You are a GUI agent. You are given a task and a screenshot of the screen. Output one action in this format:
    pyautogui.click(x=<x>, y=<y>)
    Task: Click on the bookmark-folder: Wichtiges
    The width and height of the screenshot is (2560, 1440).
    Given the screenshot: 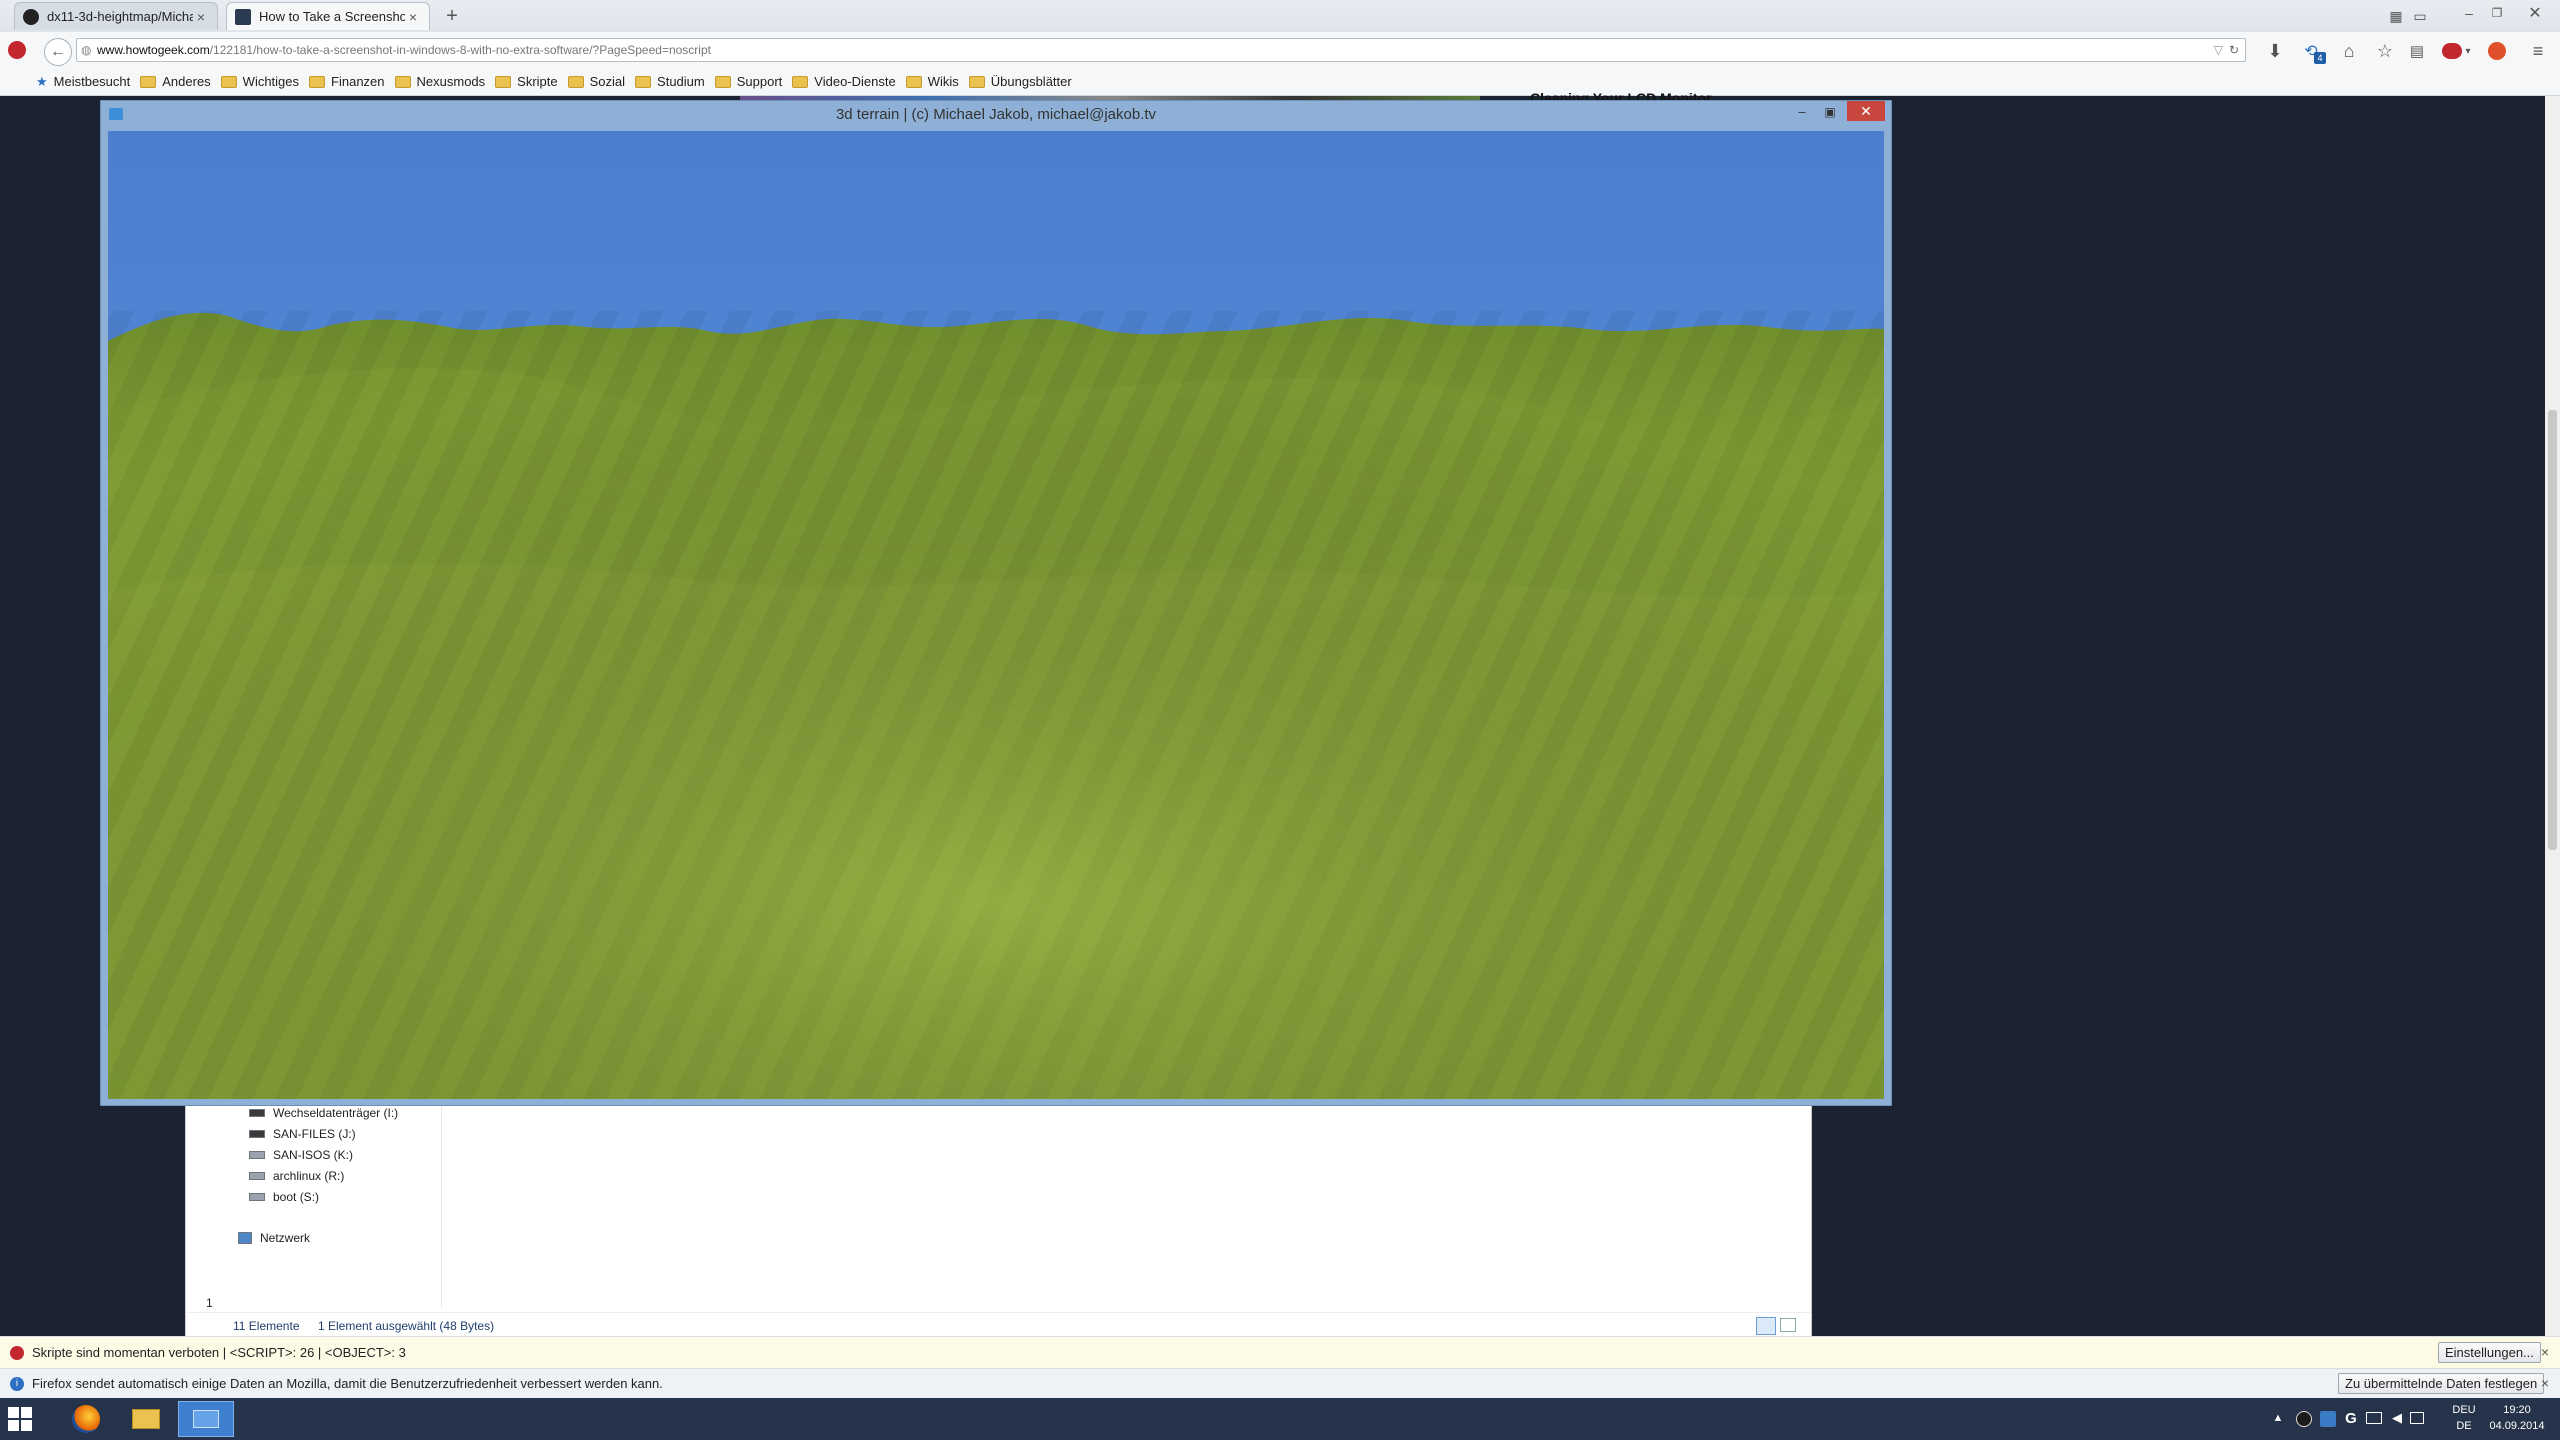 What is the action you would take?
    pyautogui.click(x=259, y=81)
    